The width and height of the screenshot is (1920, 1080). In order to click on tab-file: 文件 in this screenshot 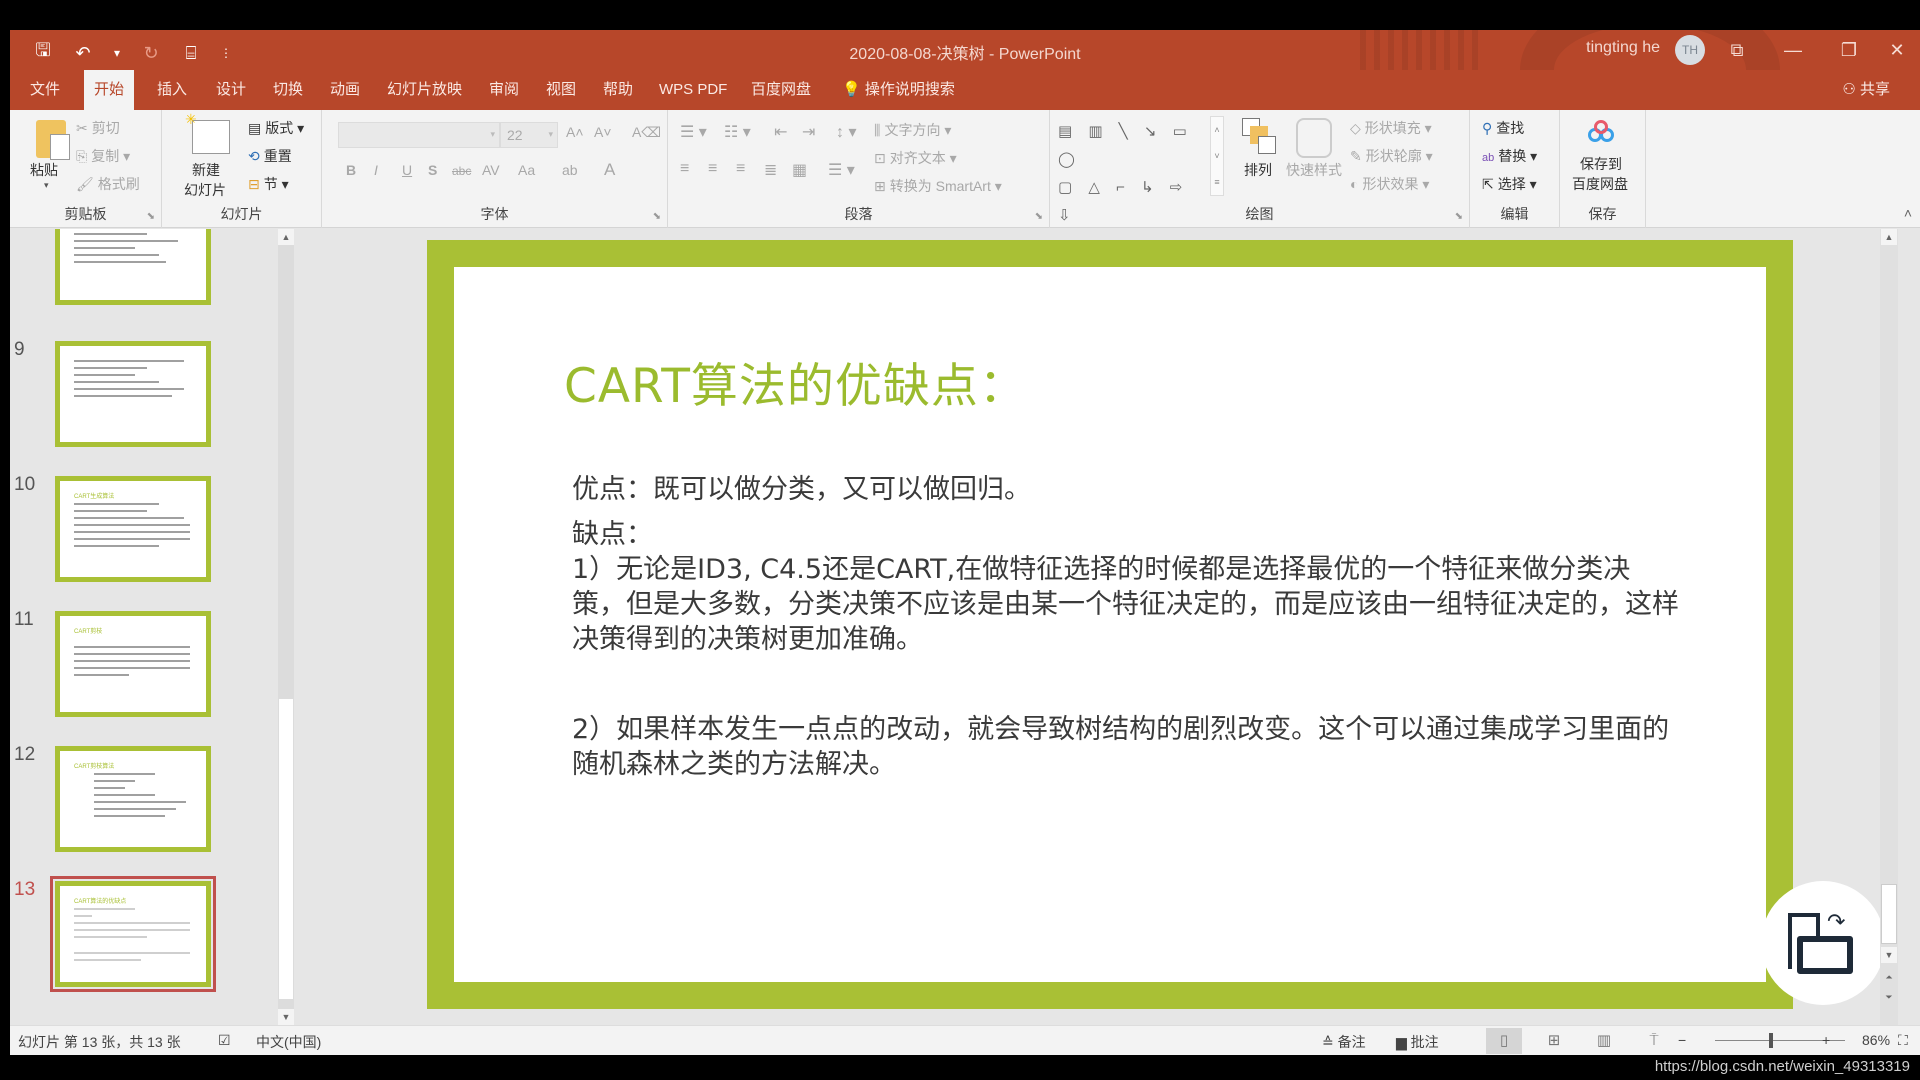, I will do `click(45, 90)`.